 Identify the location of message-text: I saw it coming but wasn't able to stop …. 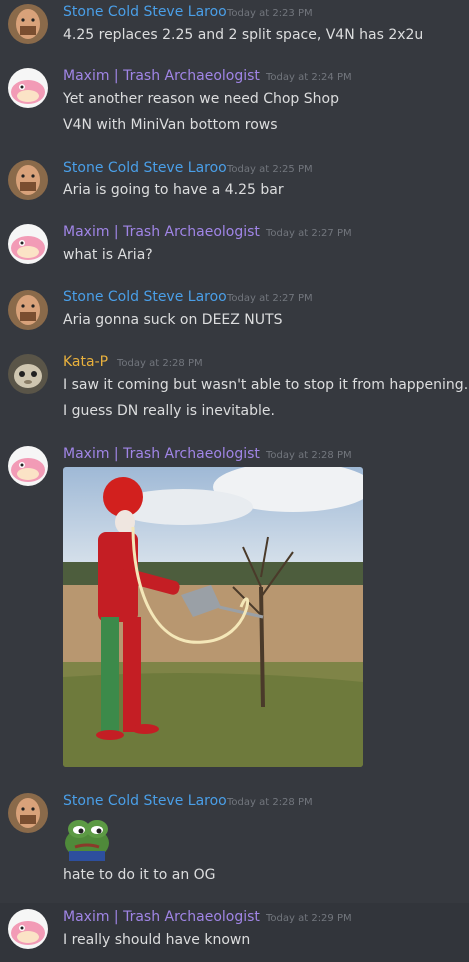
(266, 385).